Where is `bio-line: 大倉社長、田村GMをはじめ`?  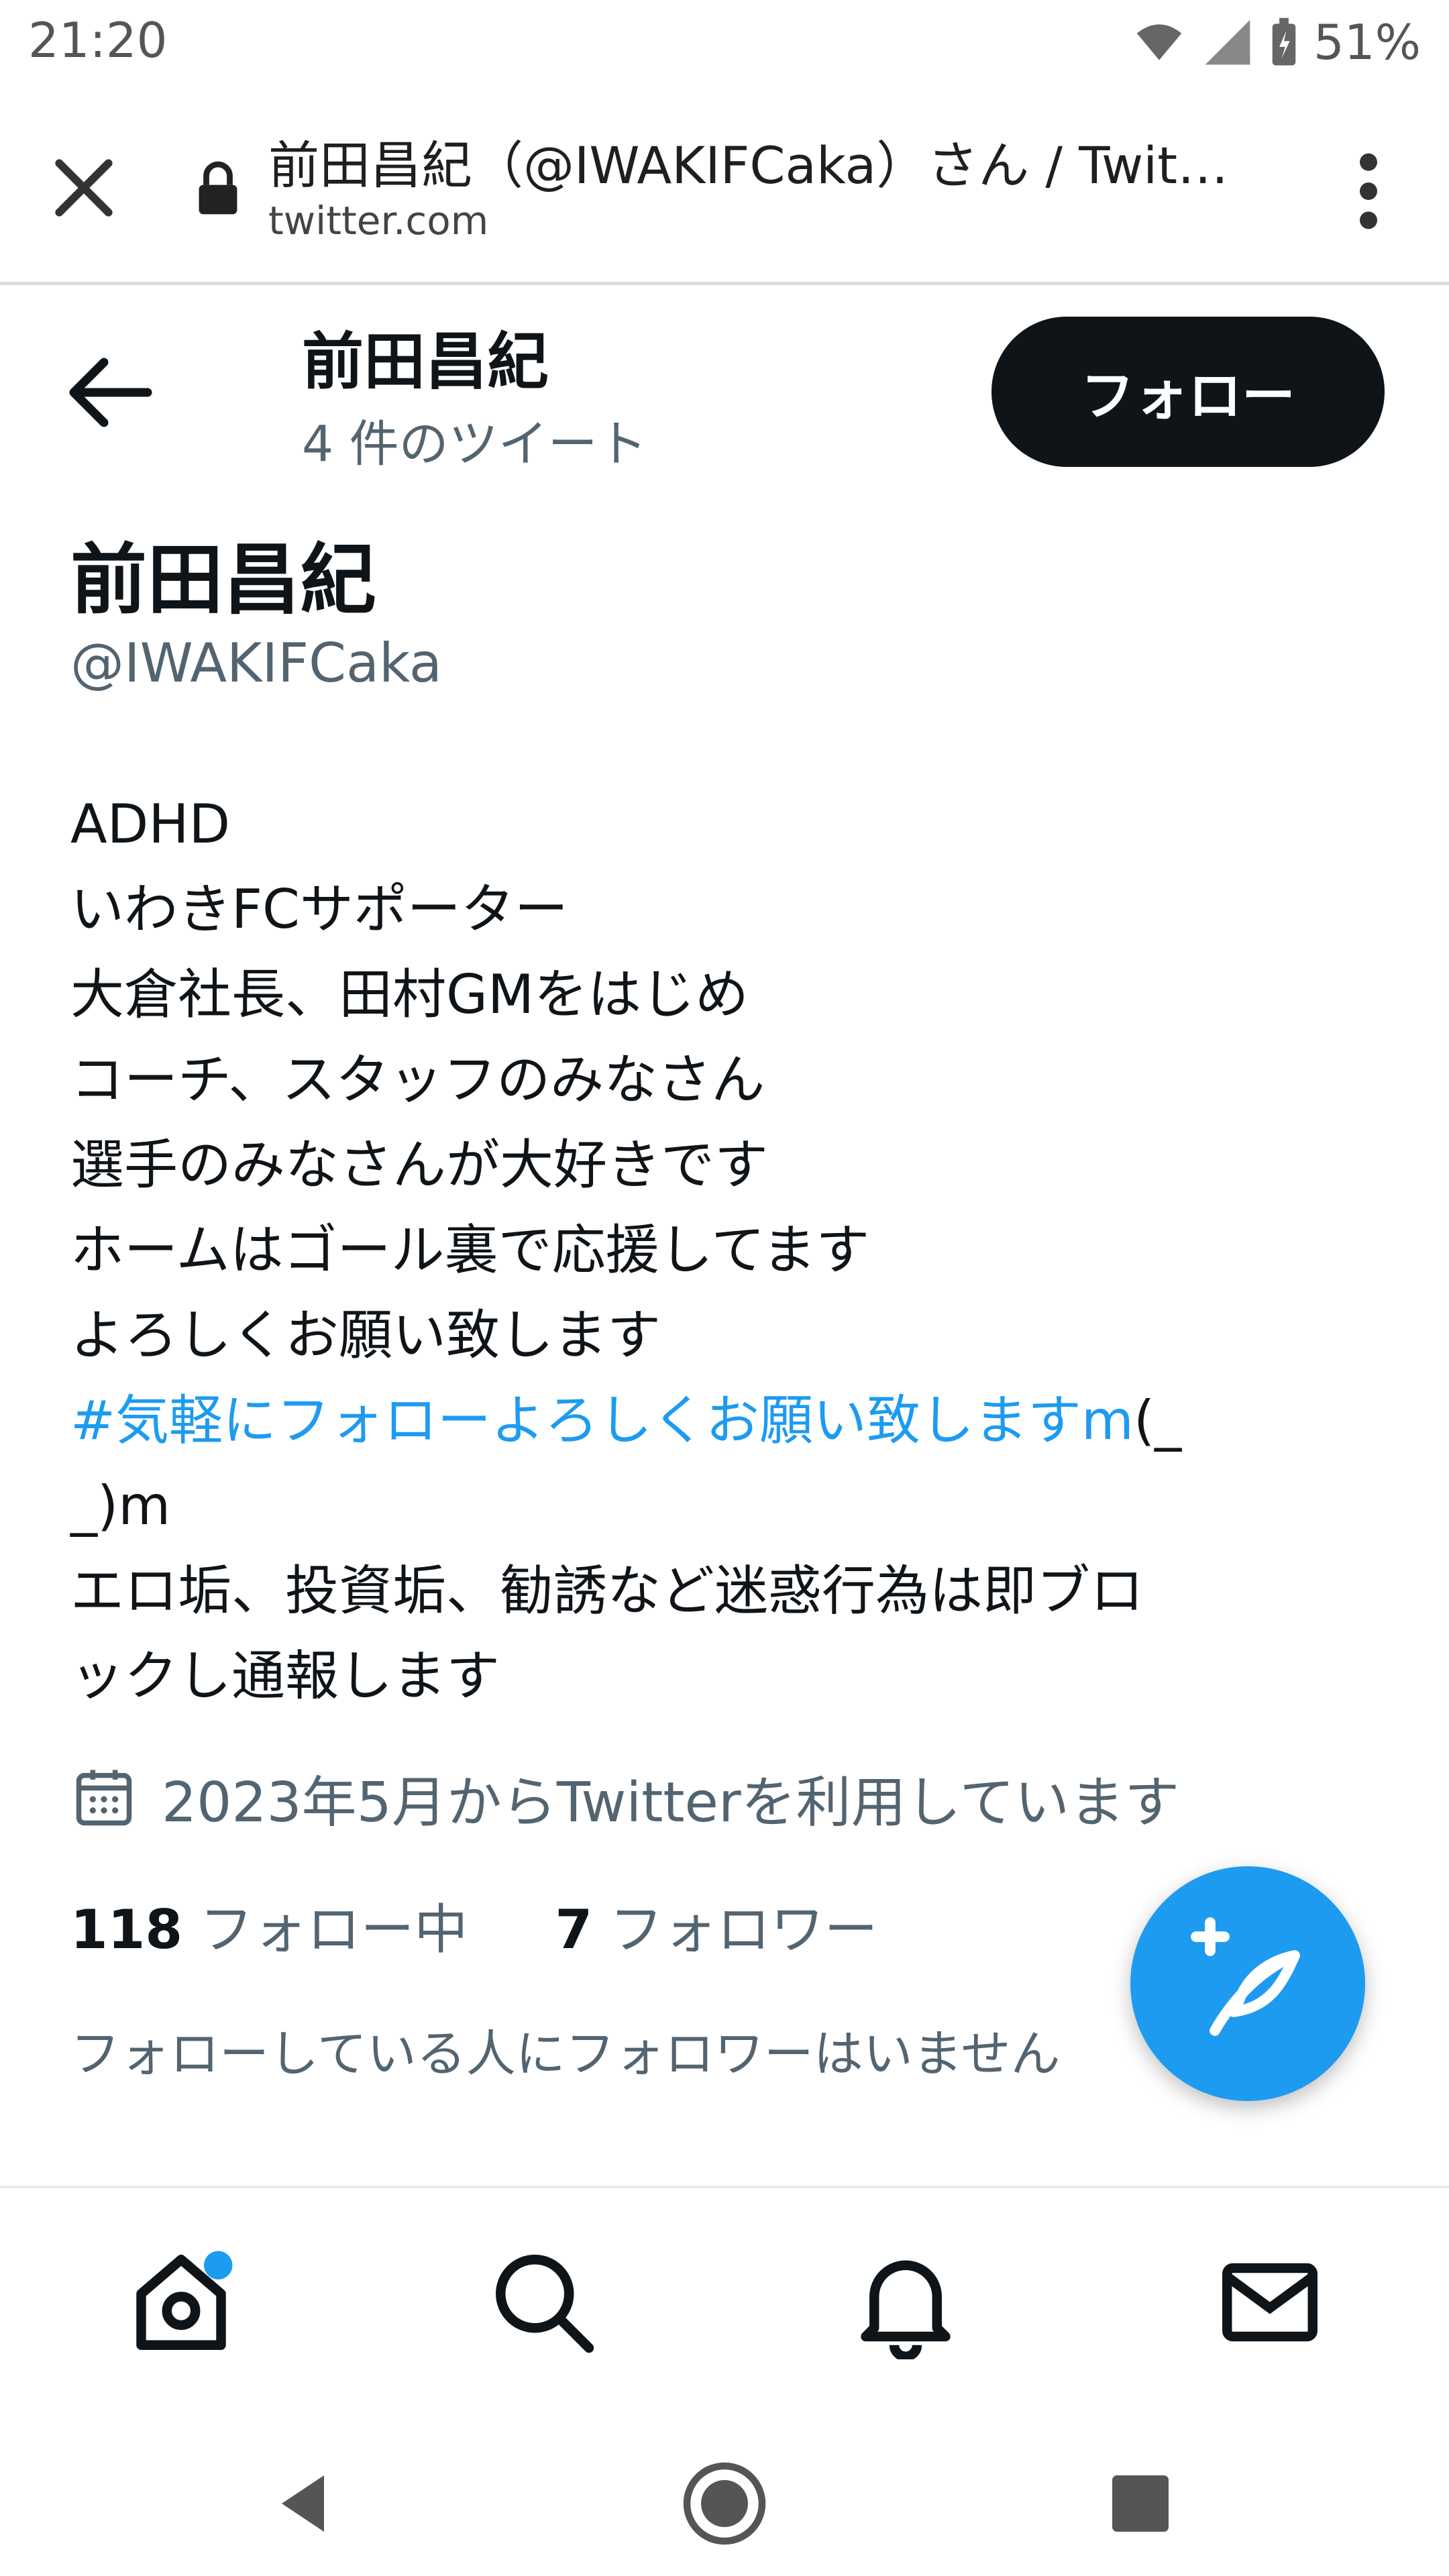
bio-line: 大倉社長、田村GMをはじめ is located at coordinates (409, 994).